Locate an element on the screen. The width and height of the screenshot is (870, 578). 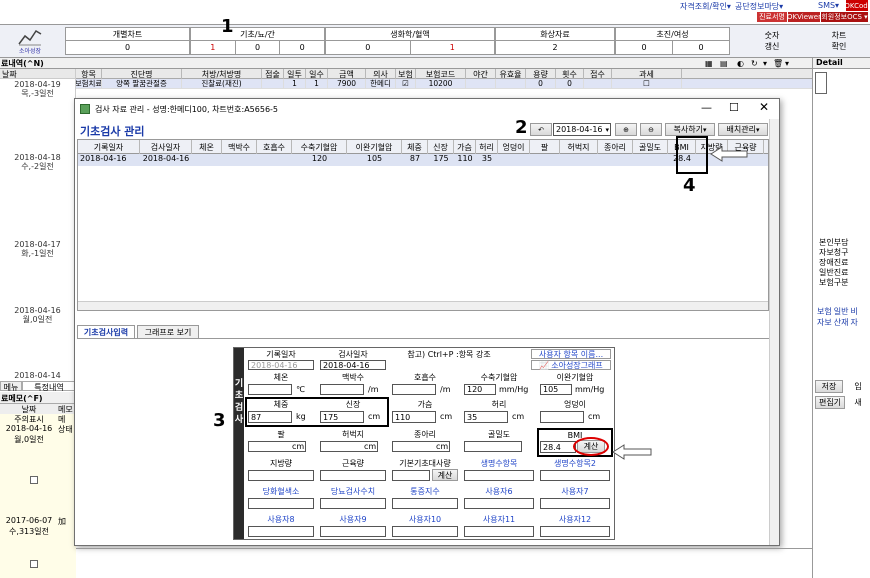
col-header: 이완기혈압 is located at coordinates (374, 147).